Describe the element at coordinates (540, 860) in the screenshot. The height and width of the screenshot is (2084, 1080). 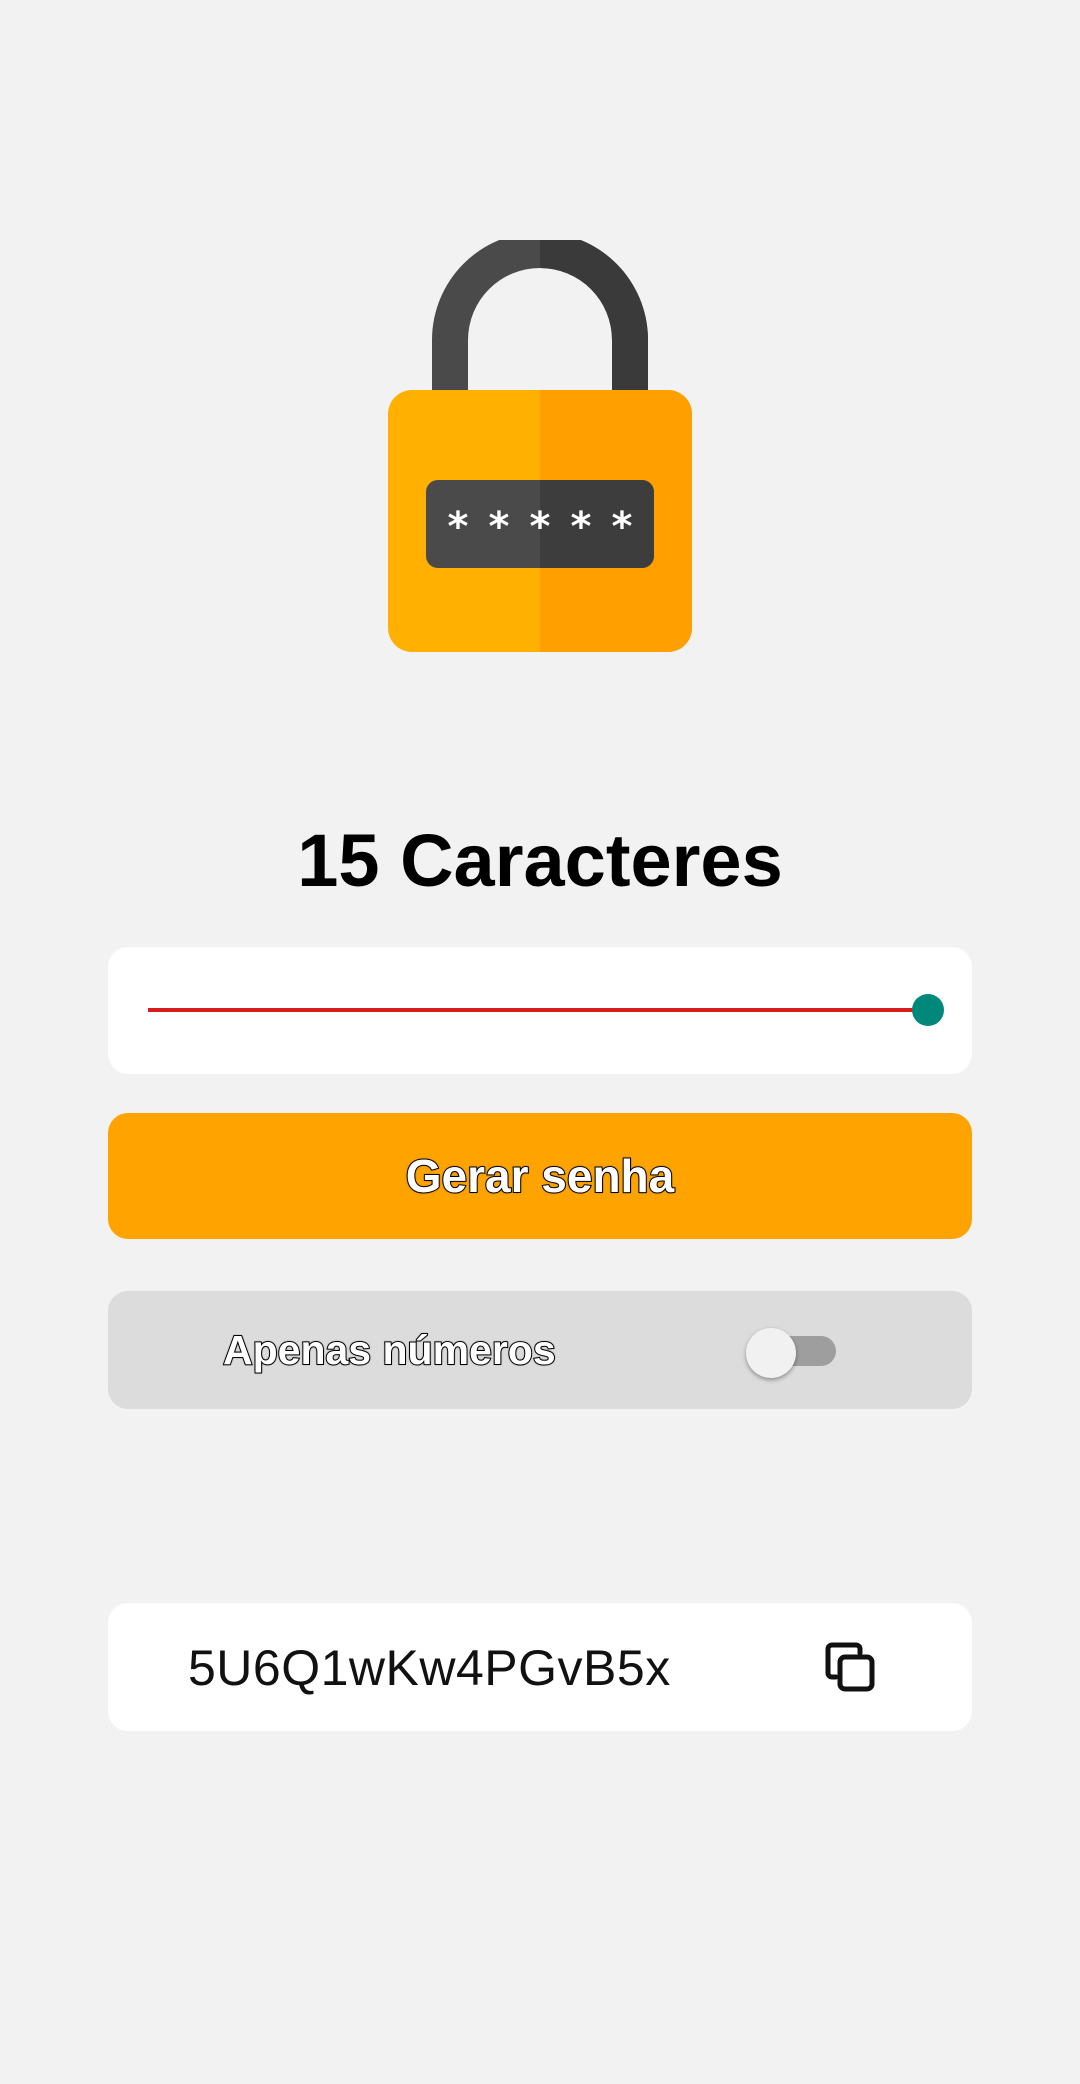
I see `length-title: 15 Caracteres` at that location.